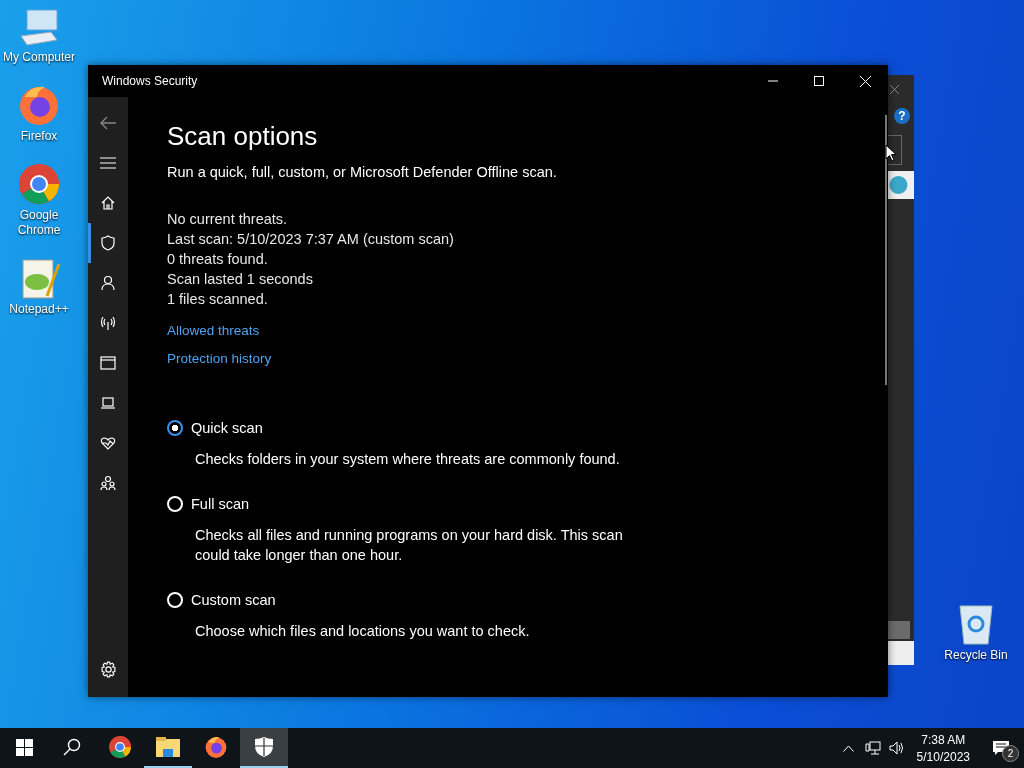  What do you see at coordinates (819, 81) in the screenshot?
I see `maximize-icon` at bounding box center [819, 81].